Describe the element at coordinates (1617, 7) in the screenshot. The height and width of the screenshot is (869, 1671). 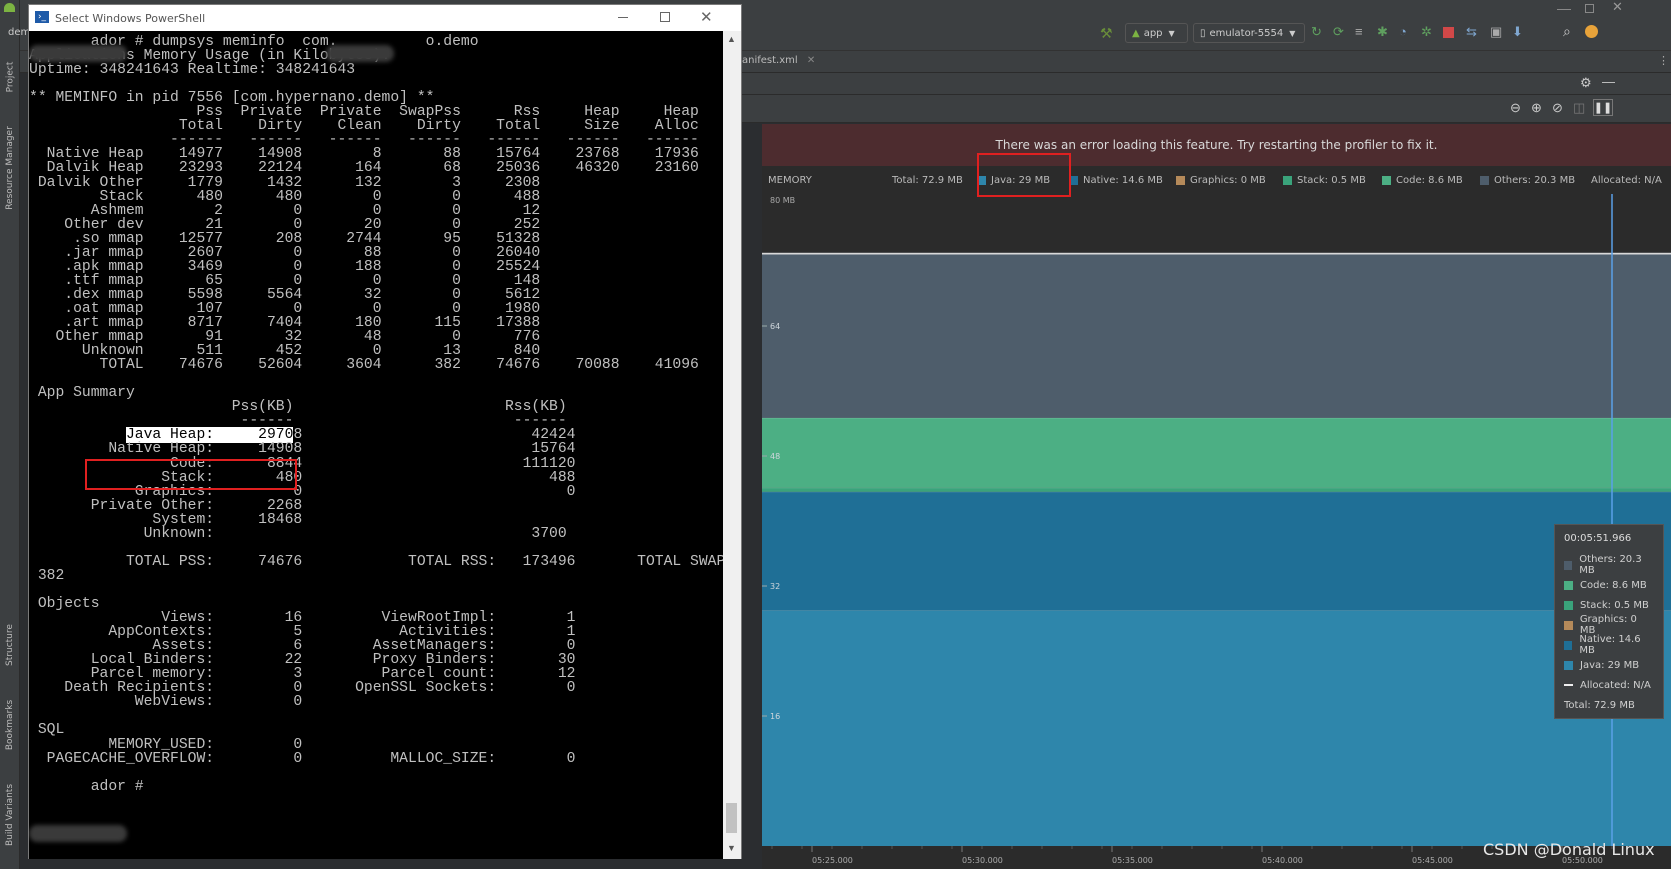
I see `close-window-button: ✕` at that location.